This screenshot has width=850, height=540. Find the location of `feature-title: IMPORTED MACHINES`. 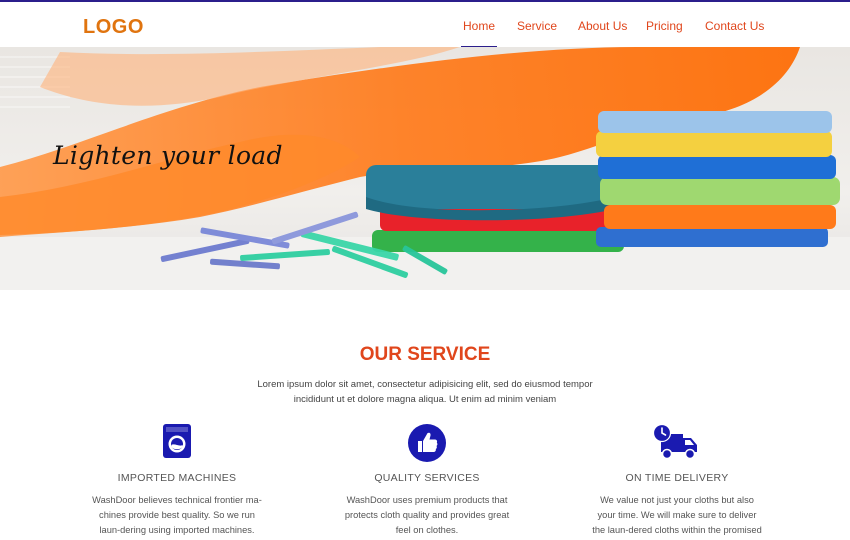

feature-title: IMPORTED MACHINES is located at coordinates (177, 478).